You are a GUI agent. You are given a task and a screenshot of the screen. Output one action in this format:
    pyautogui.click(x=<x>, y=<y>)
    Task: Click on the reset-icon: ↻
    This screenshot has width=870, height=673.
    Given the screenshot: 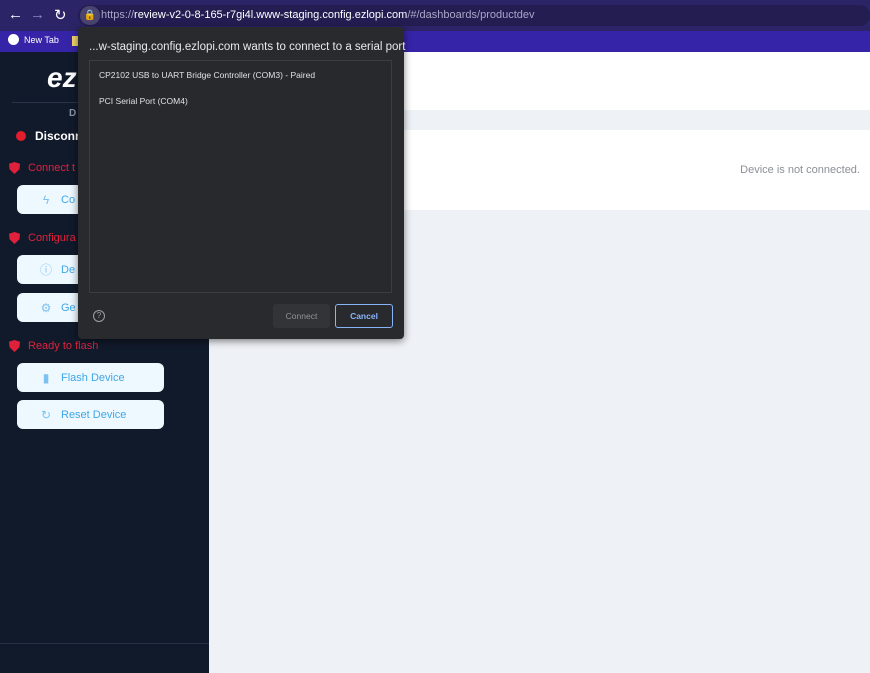 What is the action you would take?
    pyautogui.click(x=46, y=414)
    